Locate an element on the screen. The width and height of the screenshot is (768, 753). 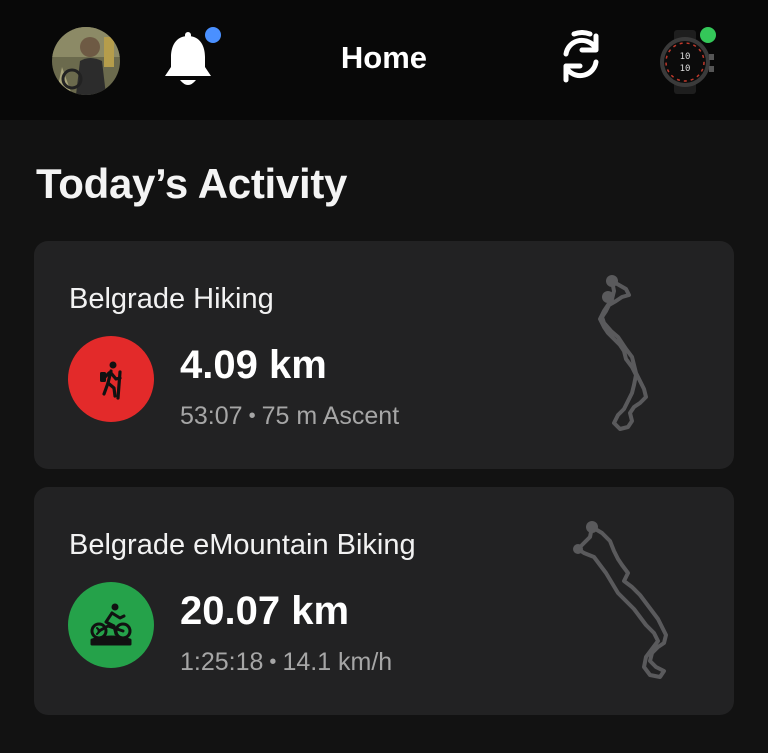
ebike-icon is located at coordinates (111, 624).